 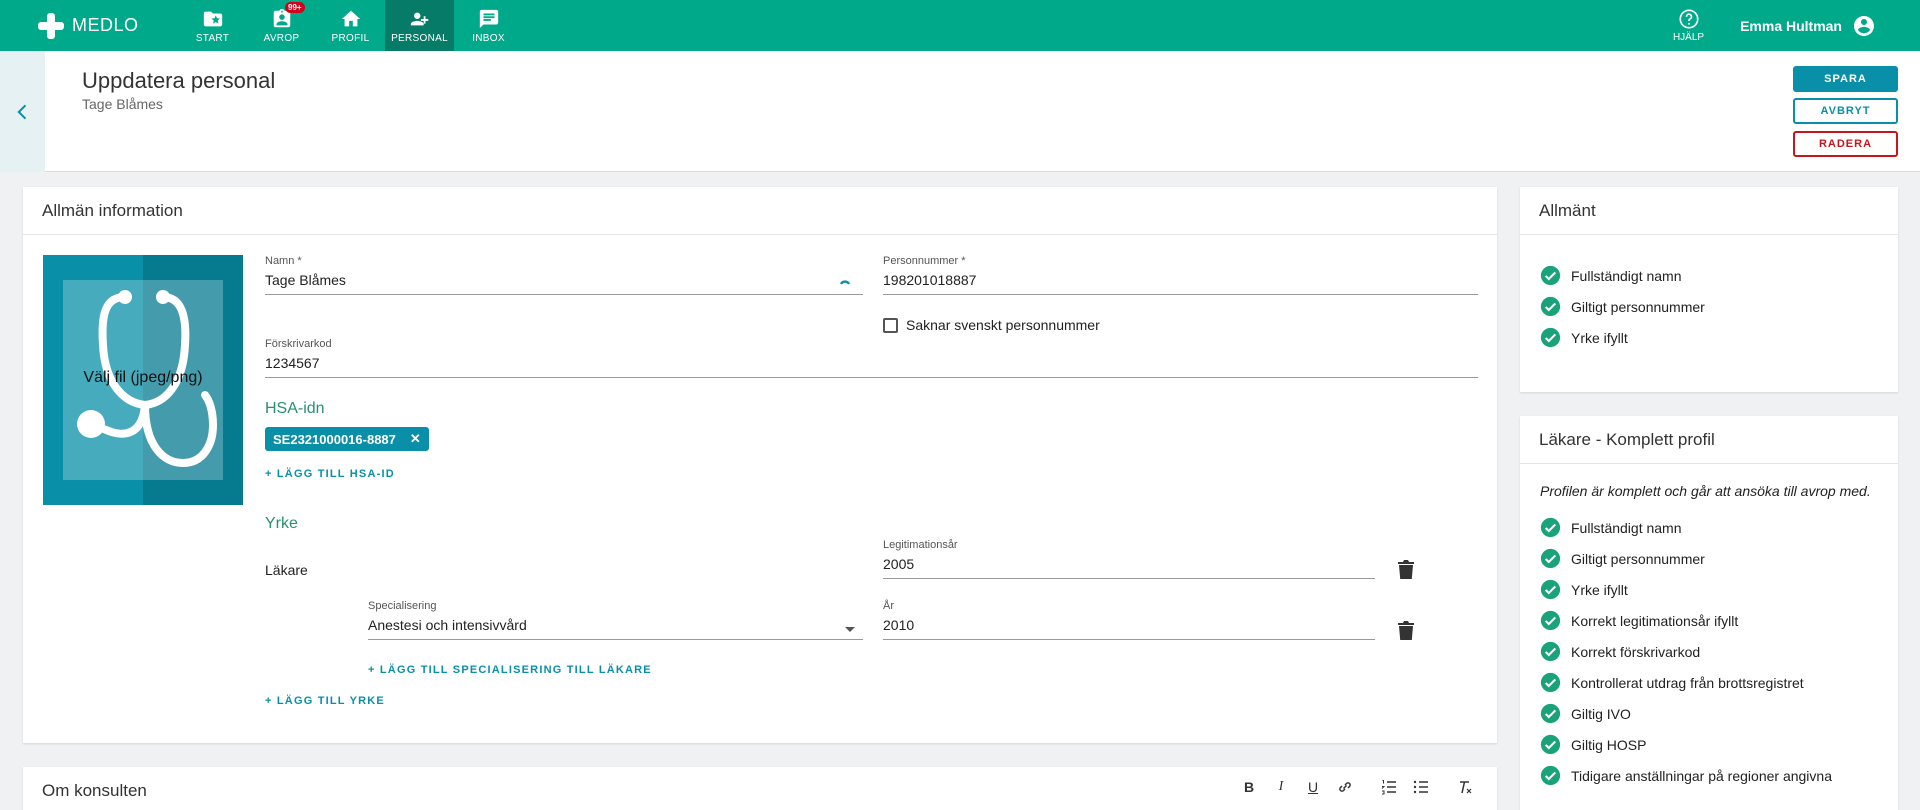 I want to click on ordered-list-icon, so click(x=1389, y=787).